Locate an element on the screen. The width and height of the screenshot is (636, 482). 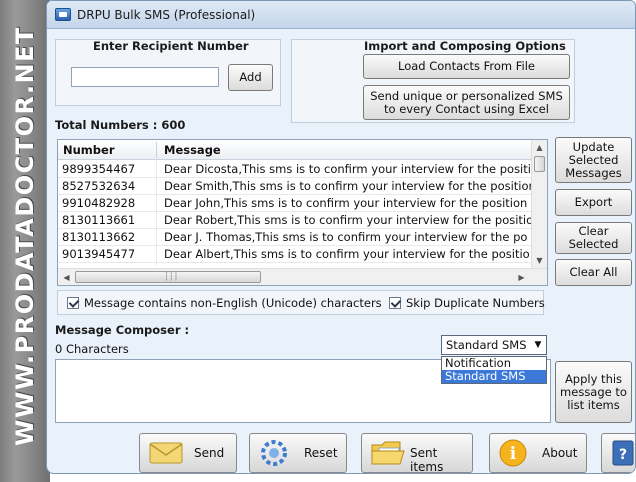
vertical-scrollbar: ▲ ▼ is located at coordinates (539, 204).